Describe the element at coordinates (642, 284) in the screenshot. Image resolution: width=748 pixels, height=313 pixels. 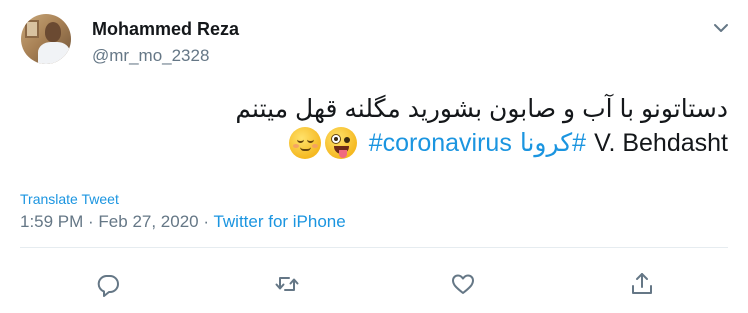
I see `share-icon` at that location.